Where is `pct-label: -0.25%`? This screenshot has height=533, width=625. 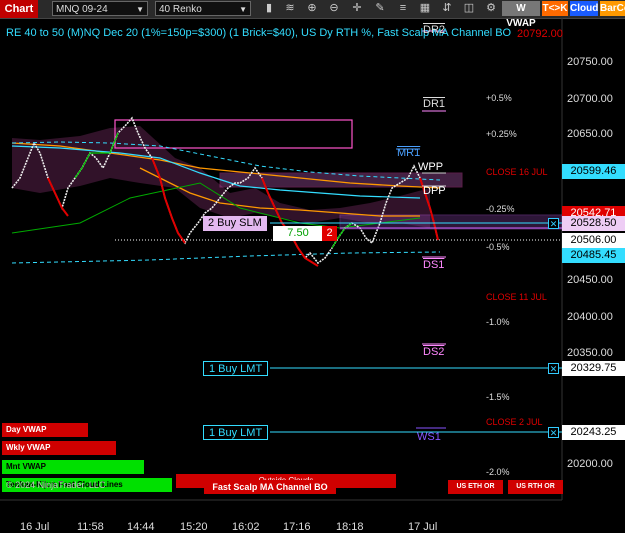
pct-label: -0.25% is located at coordinates (500, 209).